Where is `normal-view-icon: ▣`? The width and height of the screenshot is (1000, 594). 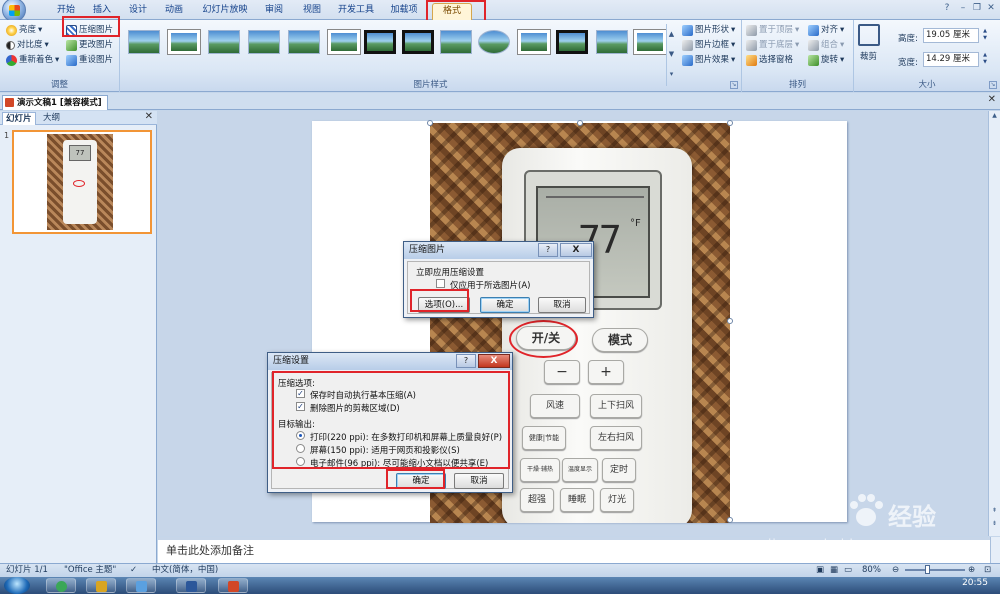 normal-view-icon: ▣ is located at coordinates (820, 570).